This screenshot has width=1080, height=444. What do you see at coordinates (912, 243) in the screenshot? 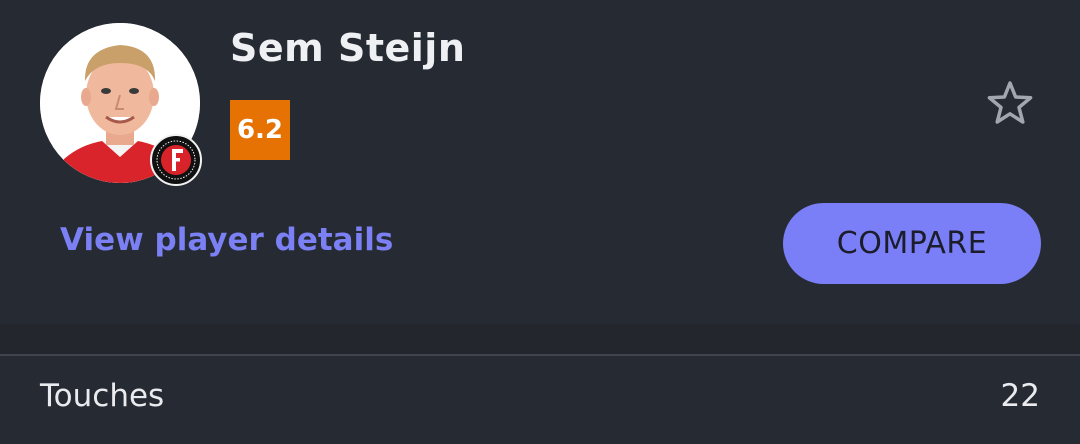
I see `compare-button: COMPARE` at bounding box center [912, 243].